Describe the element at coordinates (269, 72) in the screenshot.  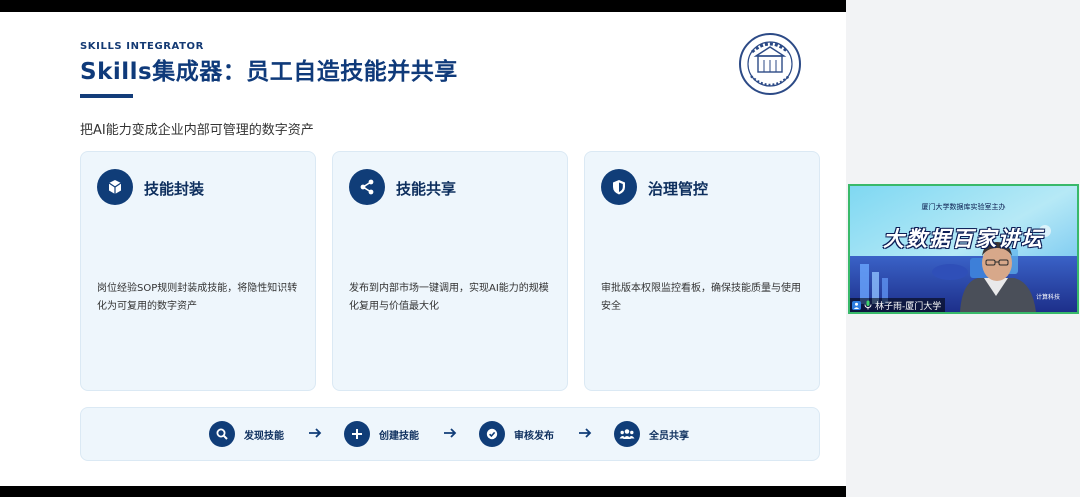
I see `slide-title: Skills集成器：员工自造技能并共享` at that location.